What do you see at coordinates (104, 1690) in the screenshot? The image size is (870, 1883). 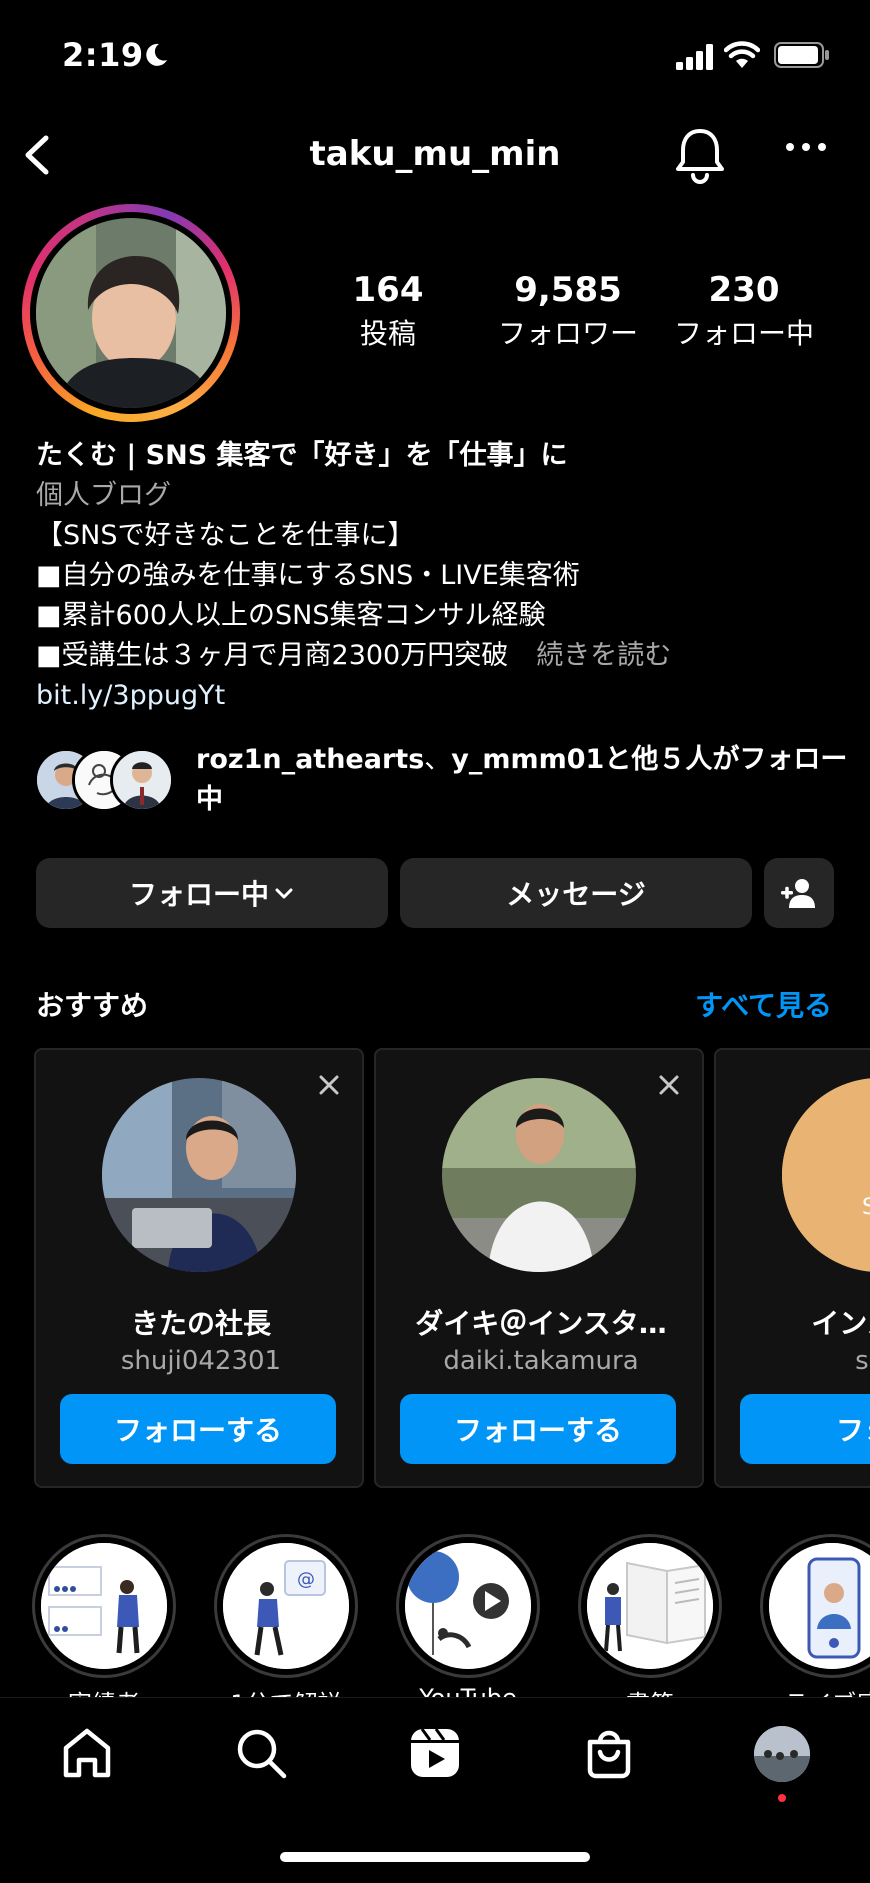 I see `highlight-label: 実績者` at bounding box center [104, 1690].